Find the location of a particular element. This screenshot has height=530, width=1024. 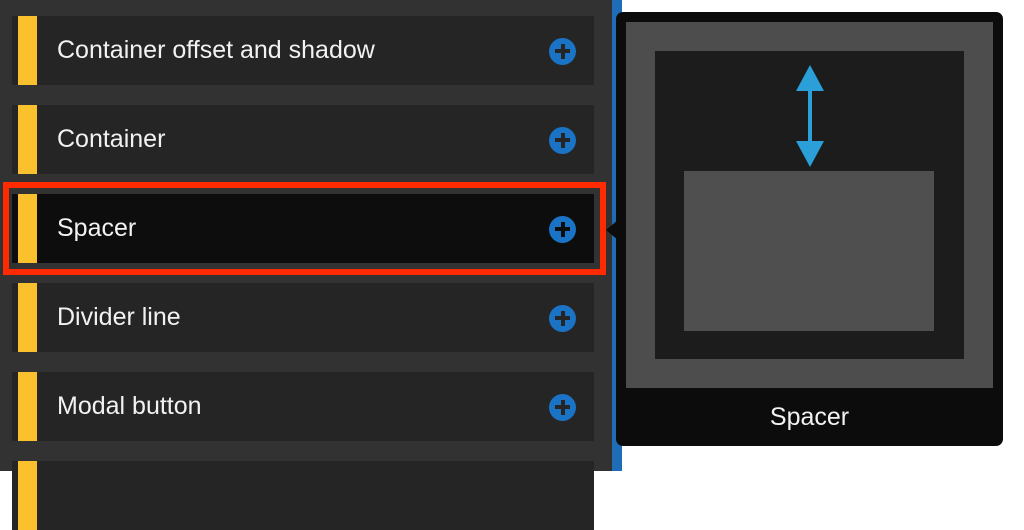

list-item-modal-button: Modal button is located at coordinates (303, 406).